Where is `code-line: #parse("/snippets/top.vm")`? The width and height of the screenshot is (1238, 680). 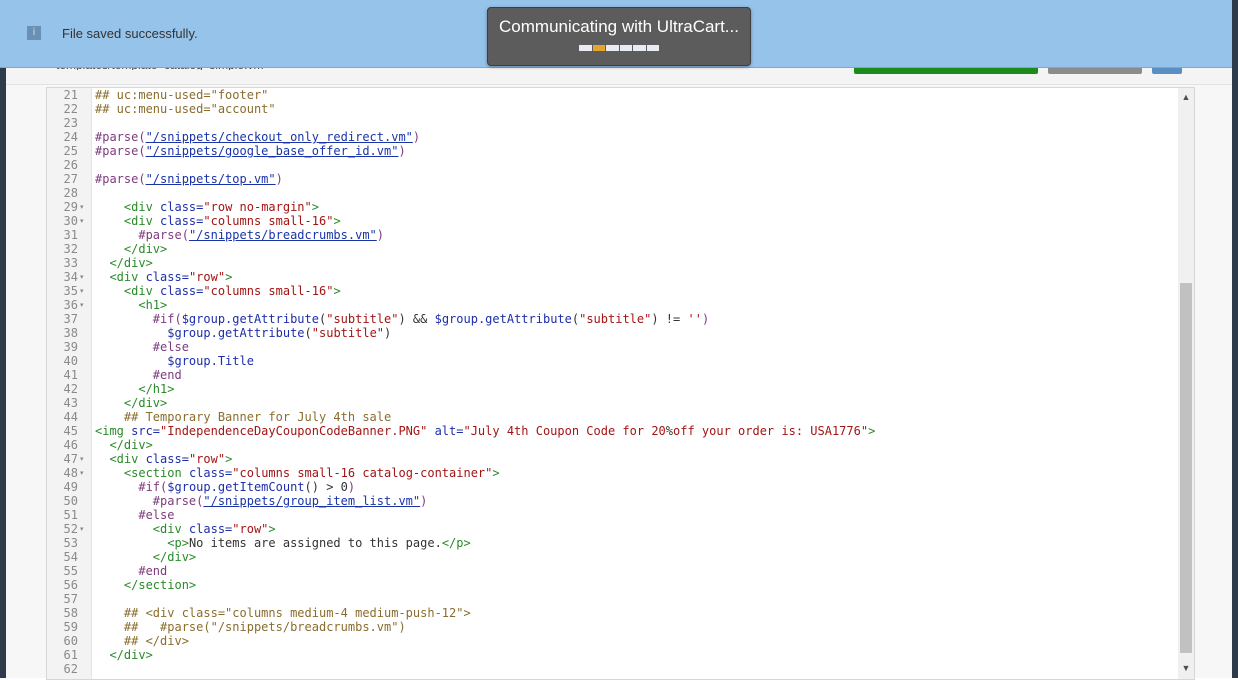
code-line: #parse("/snippets/top.vm") is located at coordinates (189, 179).